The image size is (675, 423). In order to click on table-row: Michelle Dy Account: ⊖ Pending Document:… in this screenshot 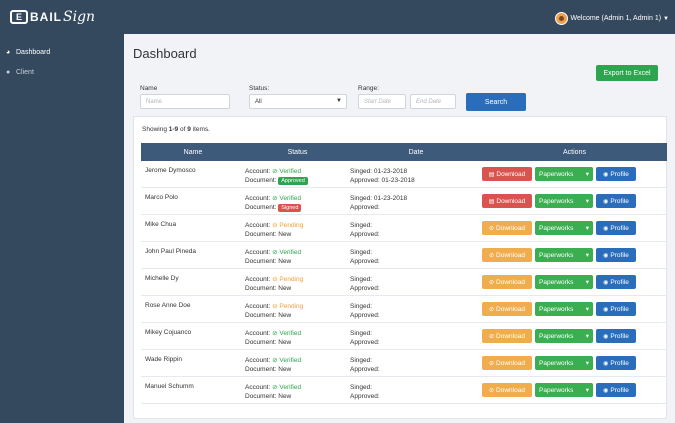, I will do `click(404, 282)`.